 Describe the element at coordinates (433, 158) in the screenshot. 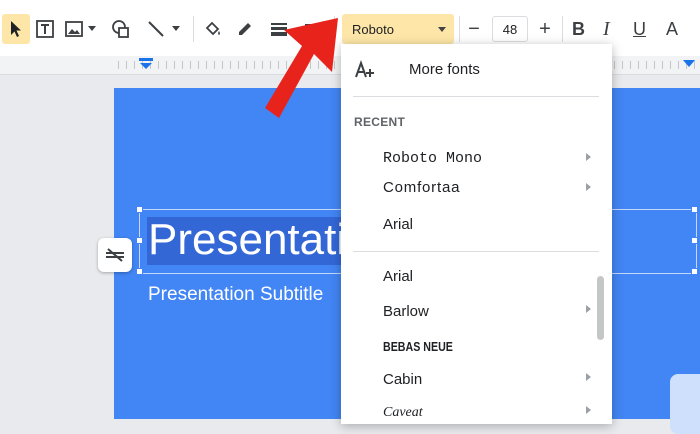

I see `font-item-label: Roboto Mono` at that location.